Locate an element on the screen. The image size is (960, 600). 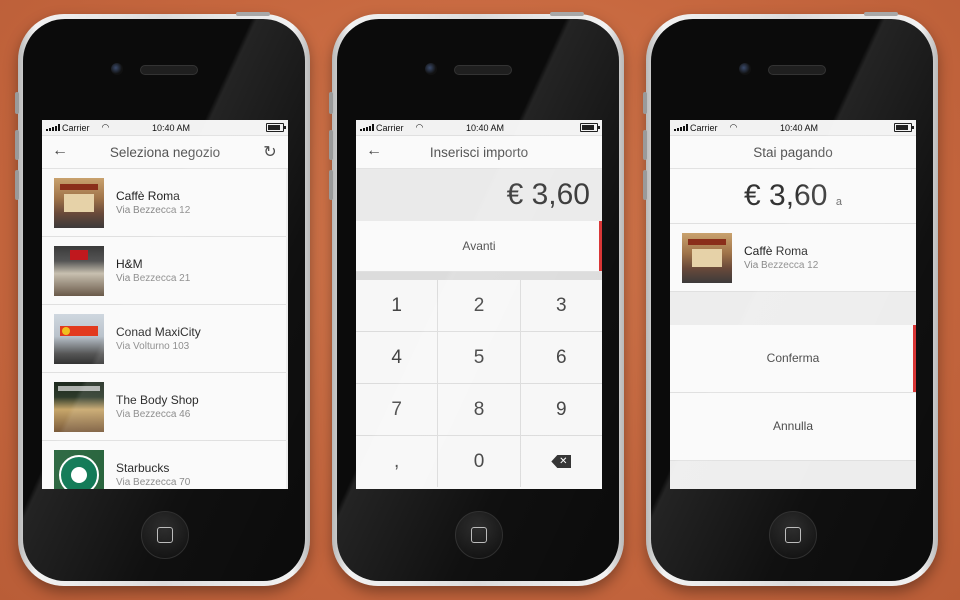
store-address: Via Bezzecca 70 is located at coordinates (153, 482).